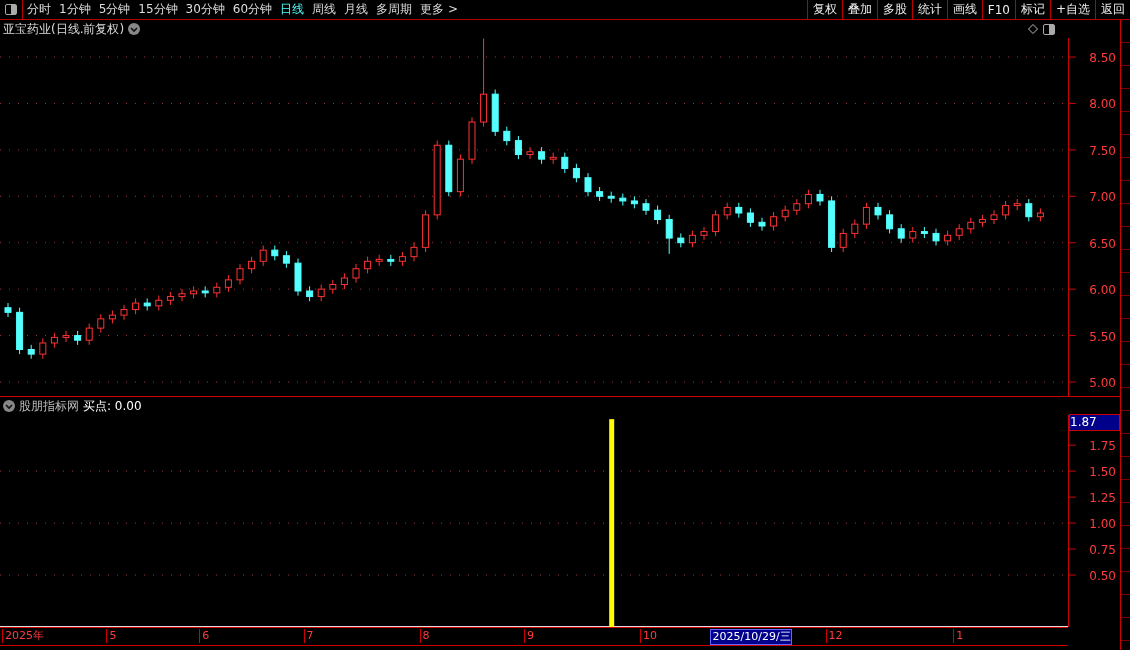 Image resolution: width=1130 pixels, height=650 pixels. What do you see at coordinates (1102, 576) in the screenshot?
I see `value-tick: 0.50` at bounding box center [1102, 576].